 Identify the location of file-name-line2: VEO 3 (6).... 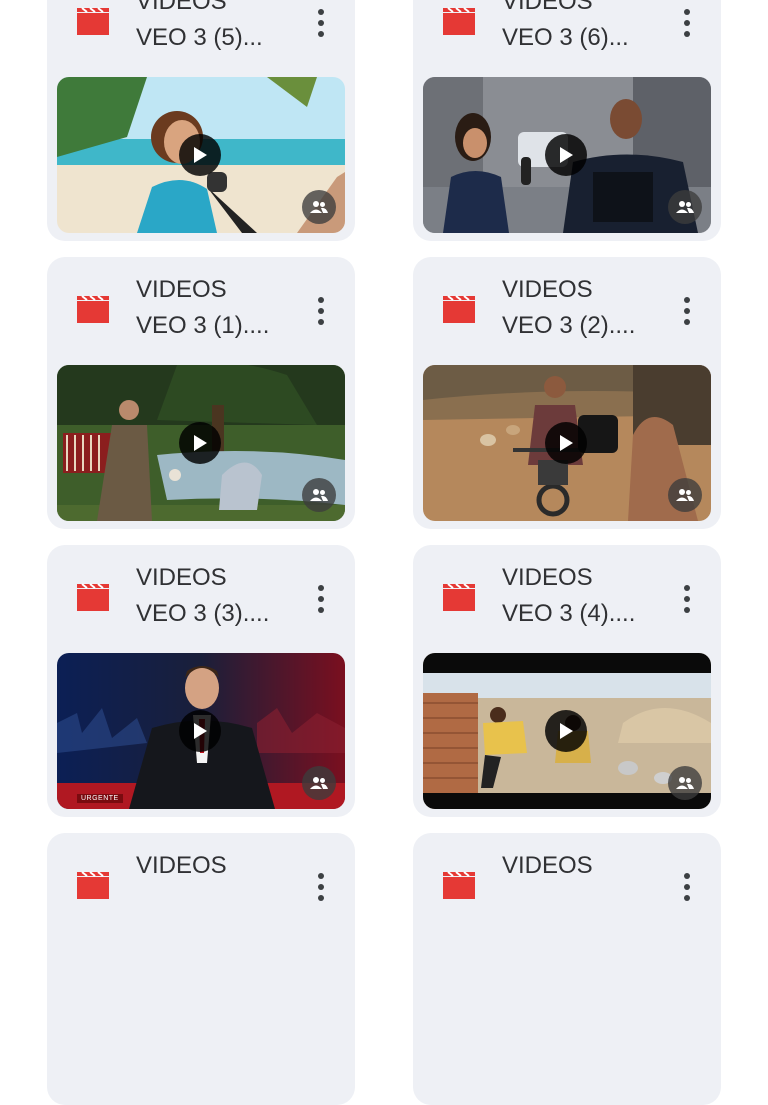
(565, 37).